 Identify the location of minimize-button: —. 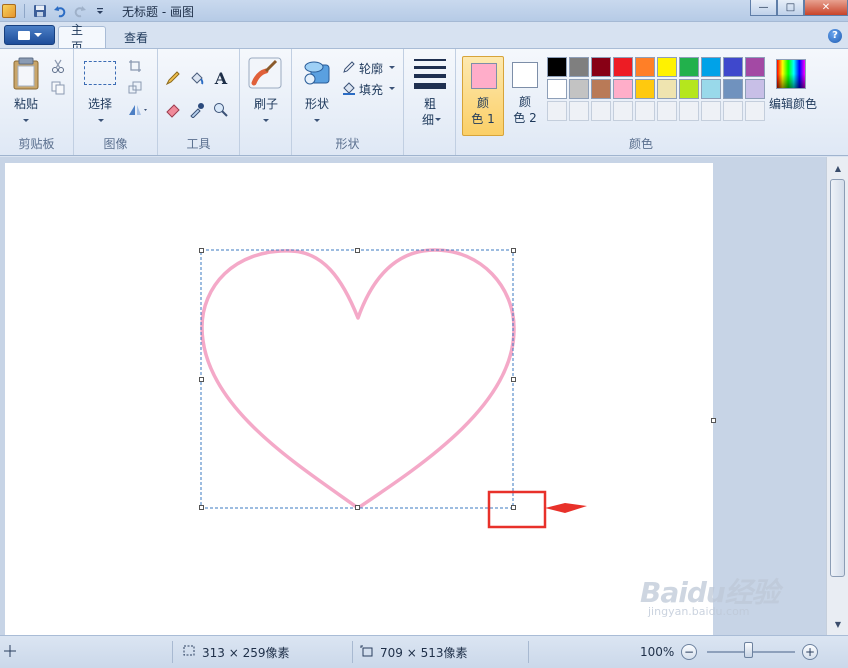
(763, 8).